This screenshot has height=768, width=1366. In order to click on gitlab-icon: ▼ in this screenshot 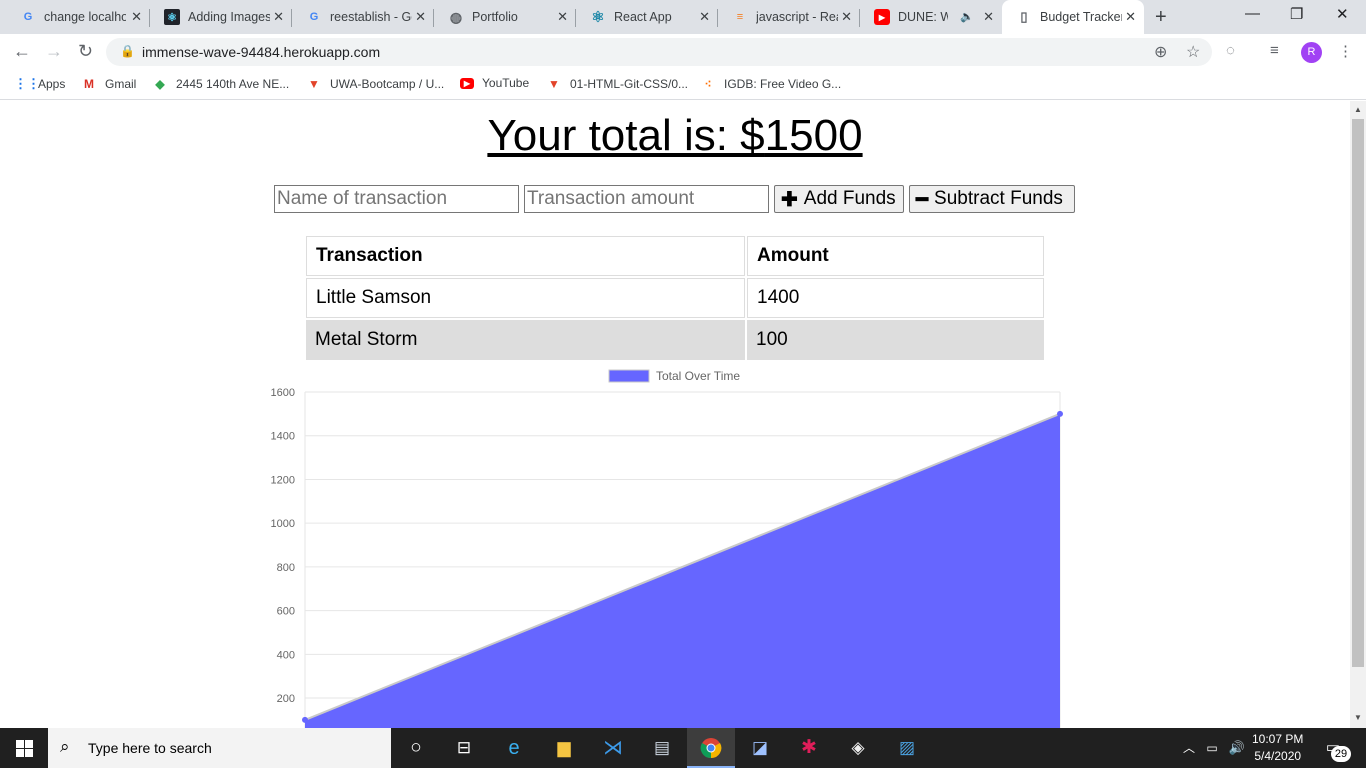, I will do `click(314, 84)`.